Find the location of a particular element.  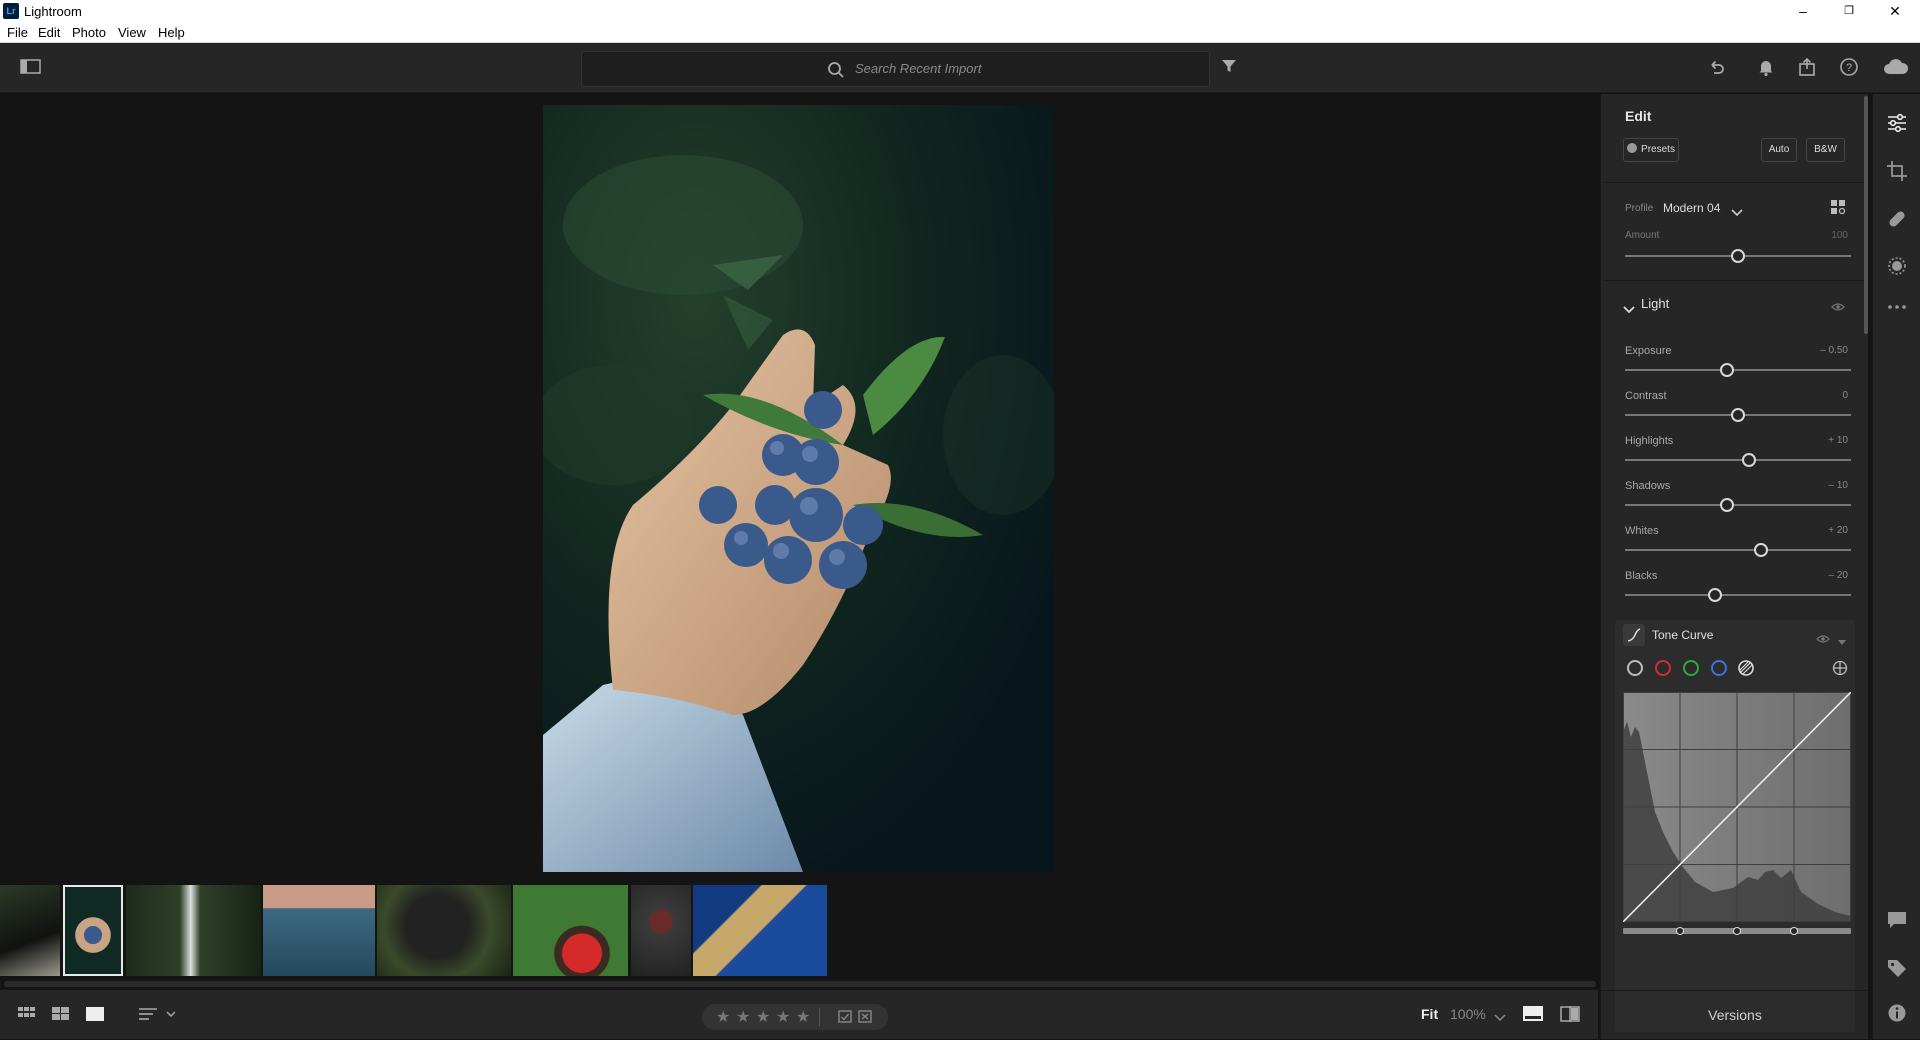

thumbnail-waterfall is located at coordinates (193, 930).